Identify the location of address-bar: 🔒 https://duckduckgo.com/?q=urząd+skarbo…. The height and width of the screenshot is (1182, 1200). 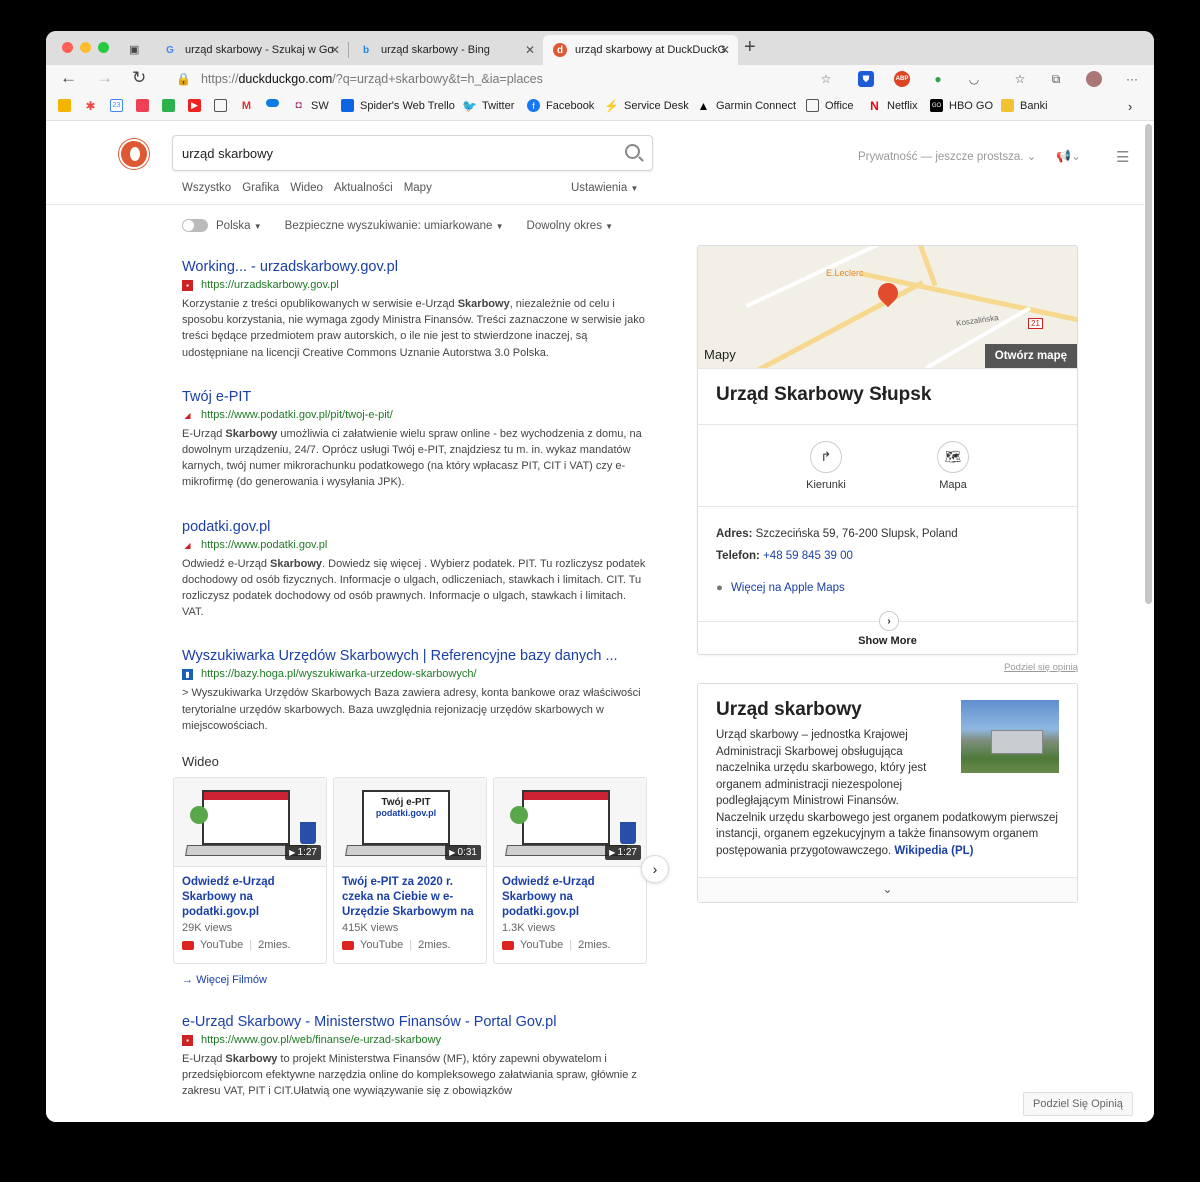
(503, 78).